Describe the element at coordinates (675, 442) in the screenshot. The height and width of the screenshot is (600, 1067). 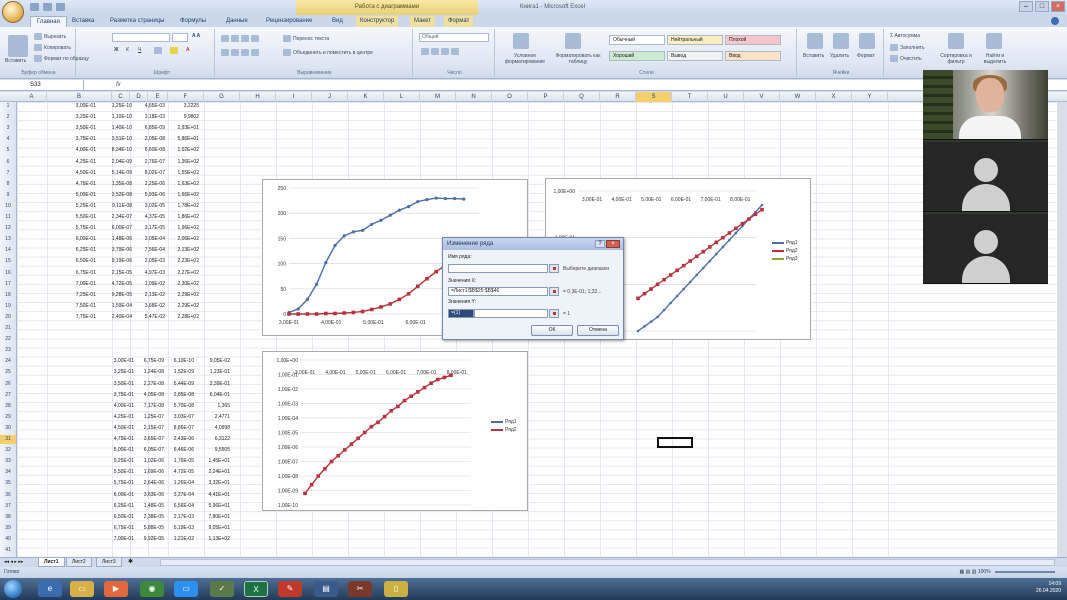
I see `active-cell` at that location.